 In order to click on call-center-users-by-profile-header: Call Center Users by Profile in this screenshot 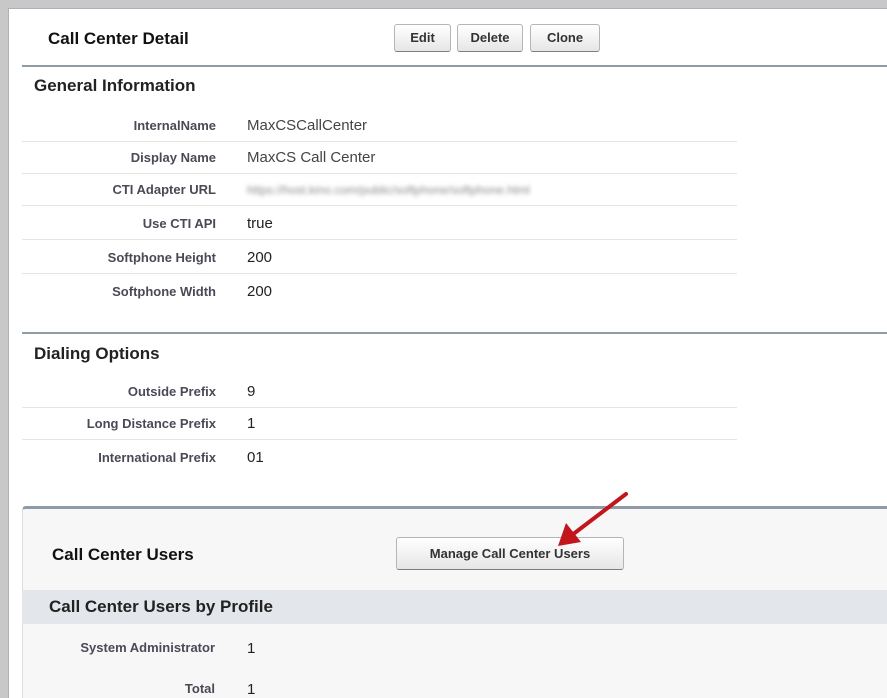, I will do `click(454, 607)`.